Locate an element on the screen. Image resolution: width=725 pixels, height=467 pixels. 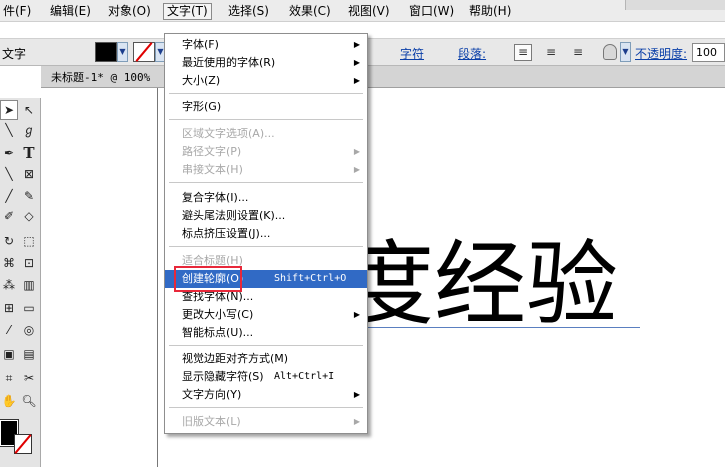
rotate-icon: ↻ is located at coordinates (9, 241).